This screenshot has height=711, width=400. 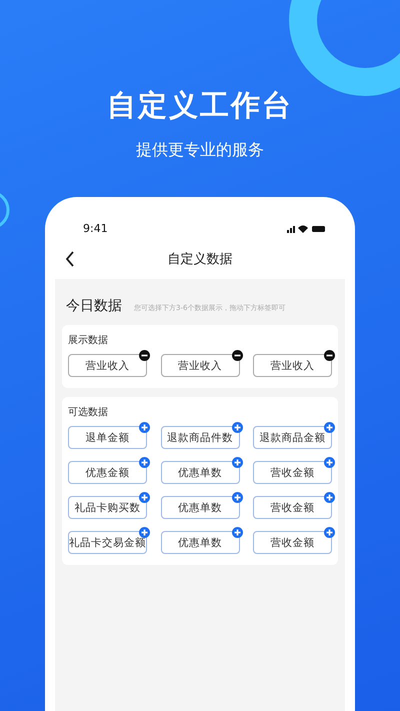 What do you see at coordinates (307, 229) in the screenshot?
I see `status-icons` at bounding box center [307, 229].